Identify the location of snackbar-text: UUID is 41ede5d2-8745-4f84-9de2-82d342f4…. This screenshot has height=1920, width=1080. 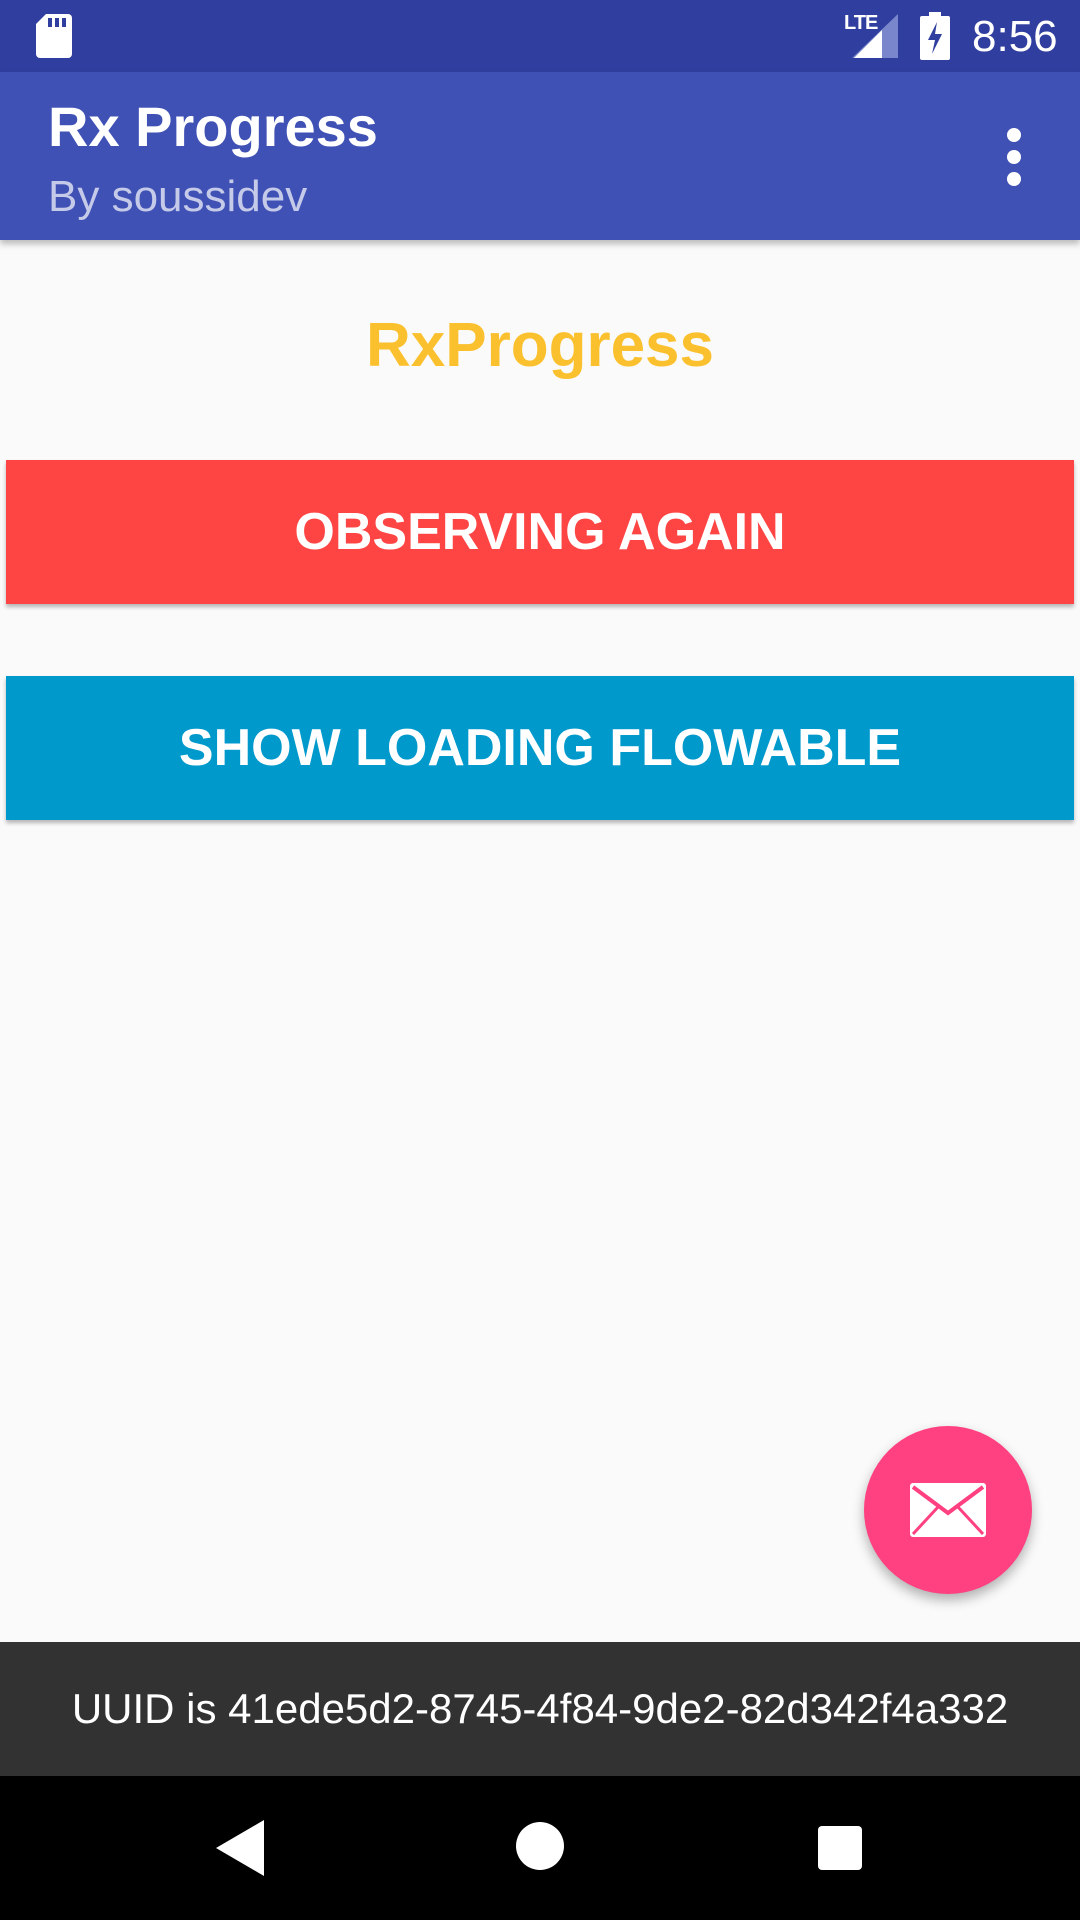
(540, 1708).